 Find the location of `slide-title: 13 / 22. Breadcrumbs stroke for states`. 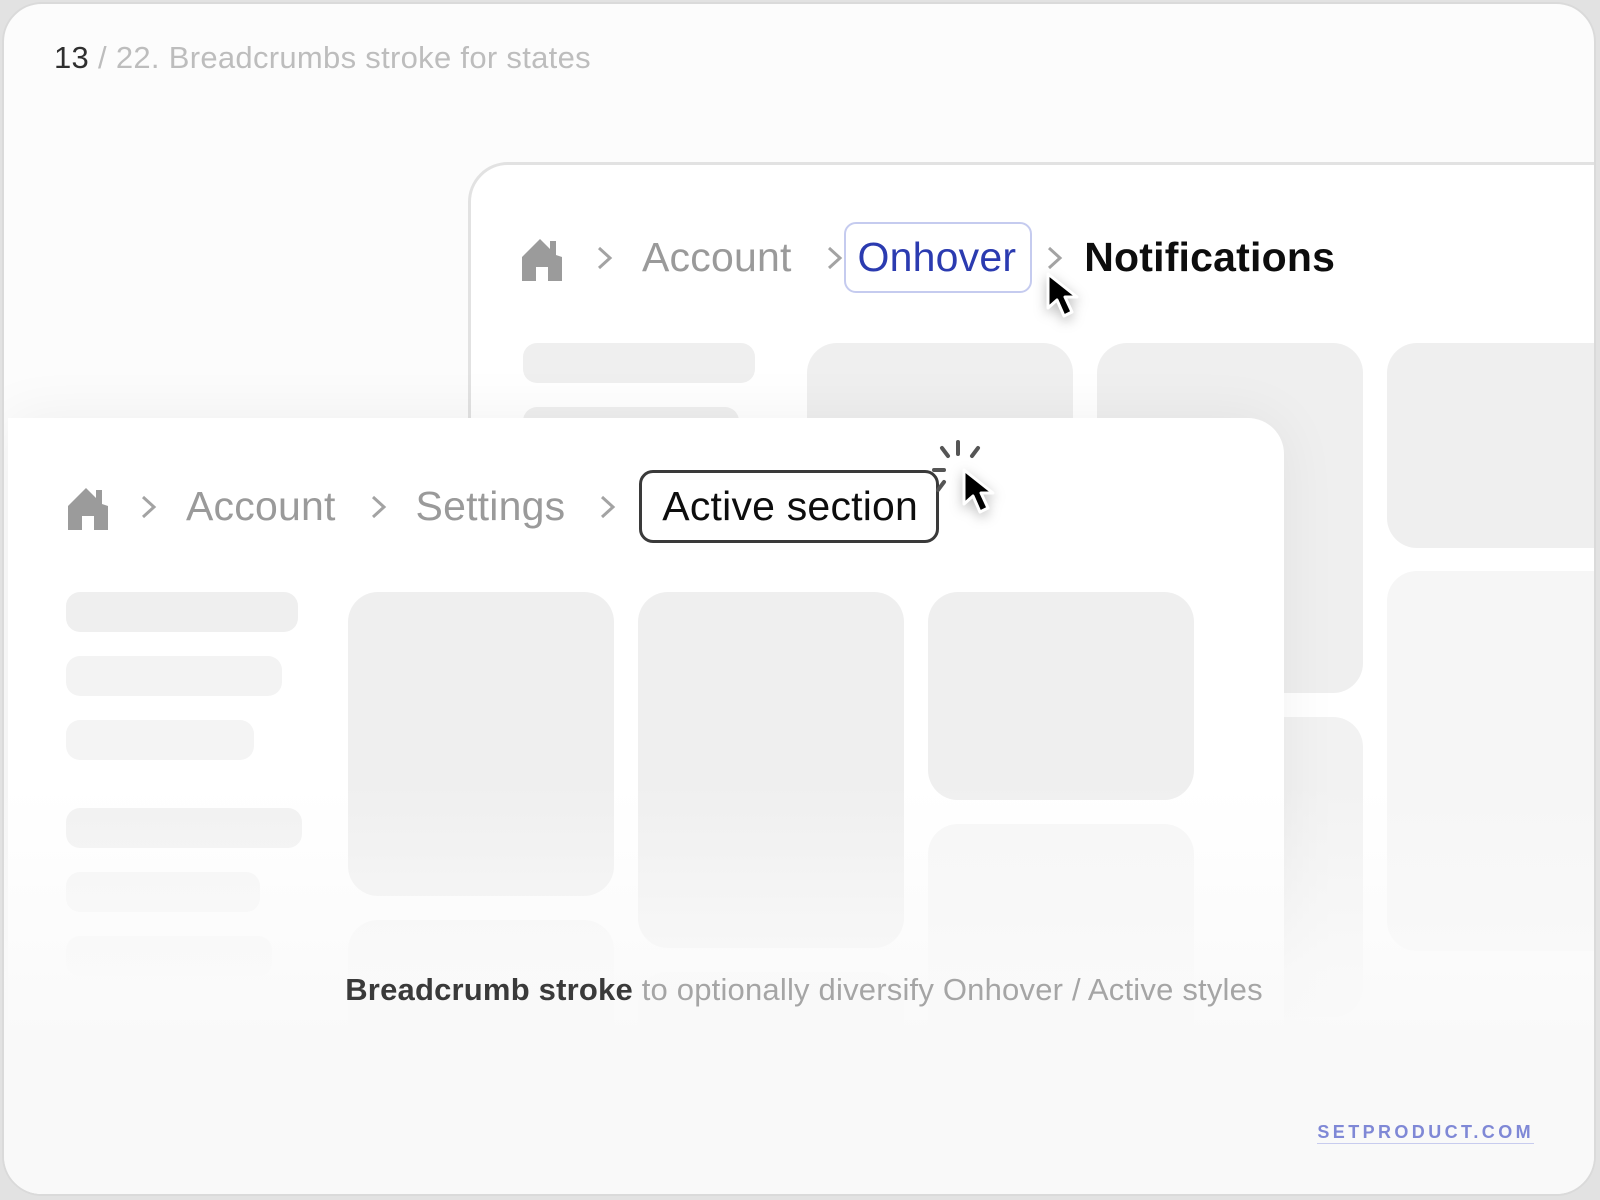

slide-title: 13 / 22. Breadcrumbs stroke for states is located at coordinates (322, 58).